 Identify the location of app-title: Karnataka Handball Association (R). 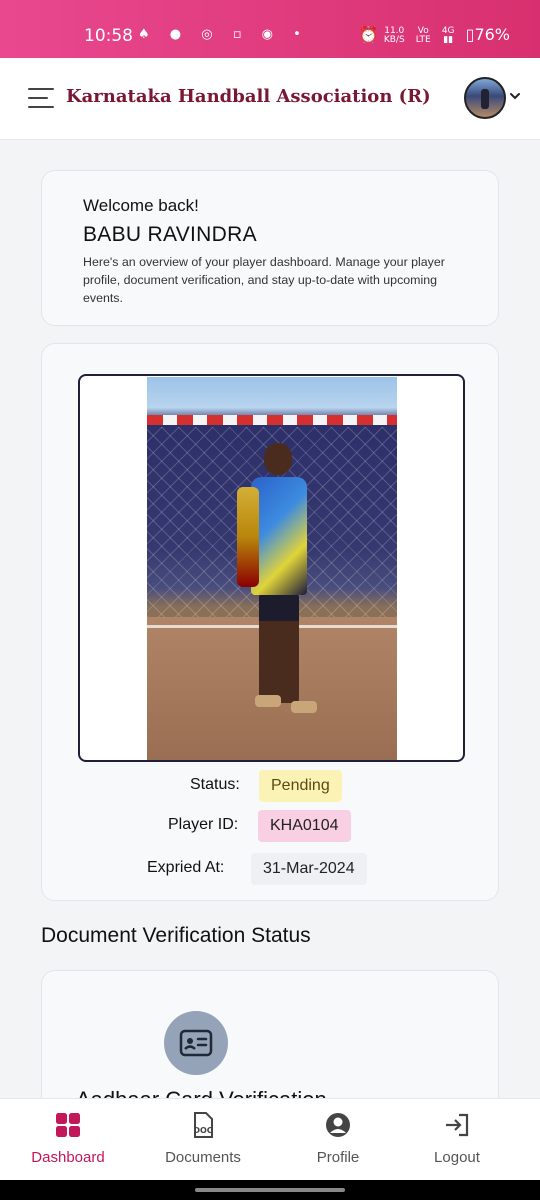
(248, 96).